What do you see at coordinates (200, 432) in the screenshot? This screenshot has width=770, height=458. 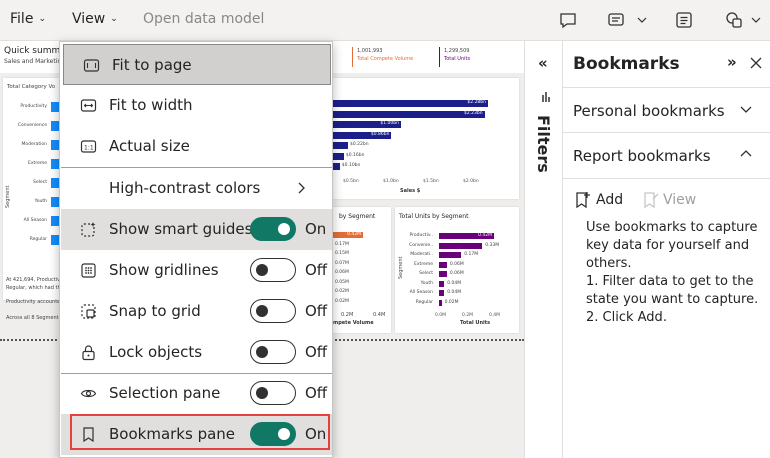 I see `highlight-box` at bounding box center [200, 432].